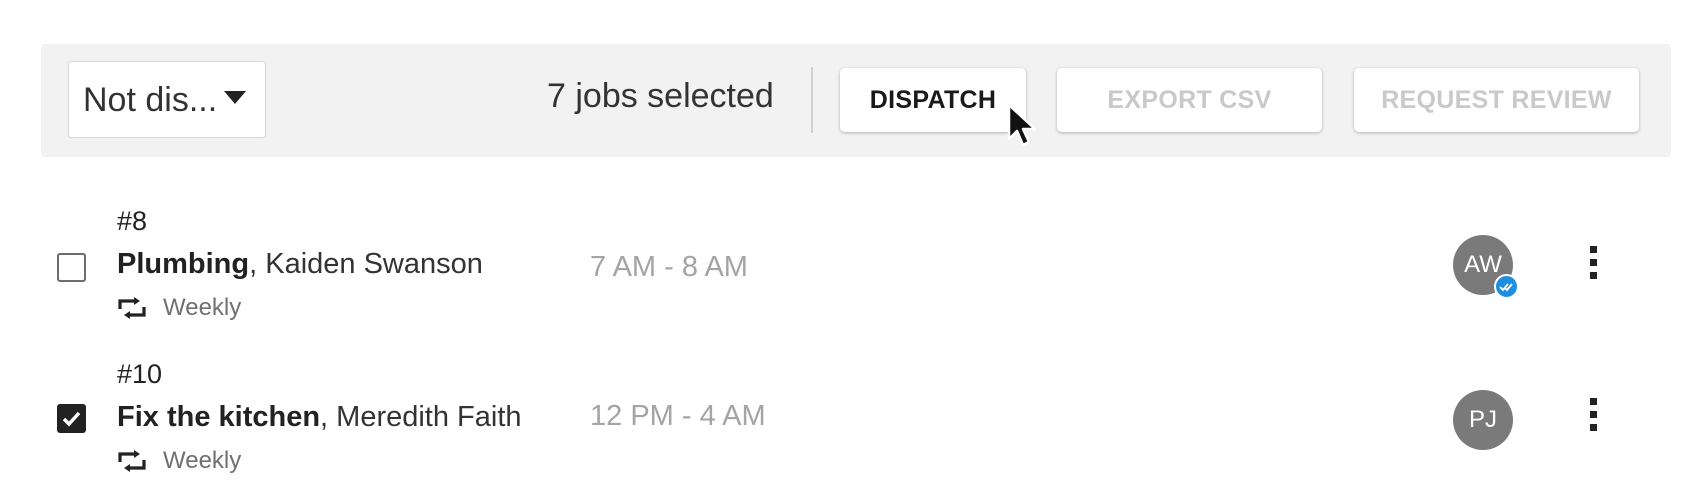 This screenshot has height=501, width=1694. Describe the element at coordinates (1022, 125) in the screenshot. I see `mouse-pointer-icon` at that location.